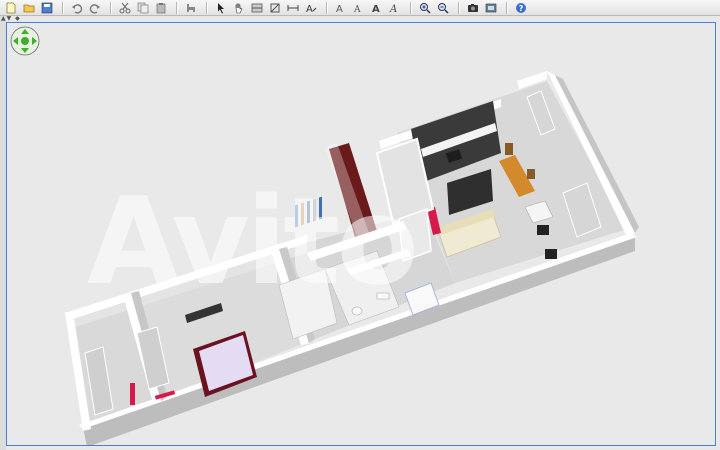 This screenshot has height=450, width=720. I want to click on text-style-a3-icon: A, so click(377, 8).